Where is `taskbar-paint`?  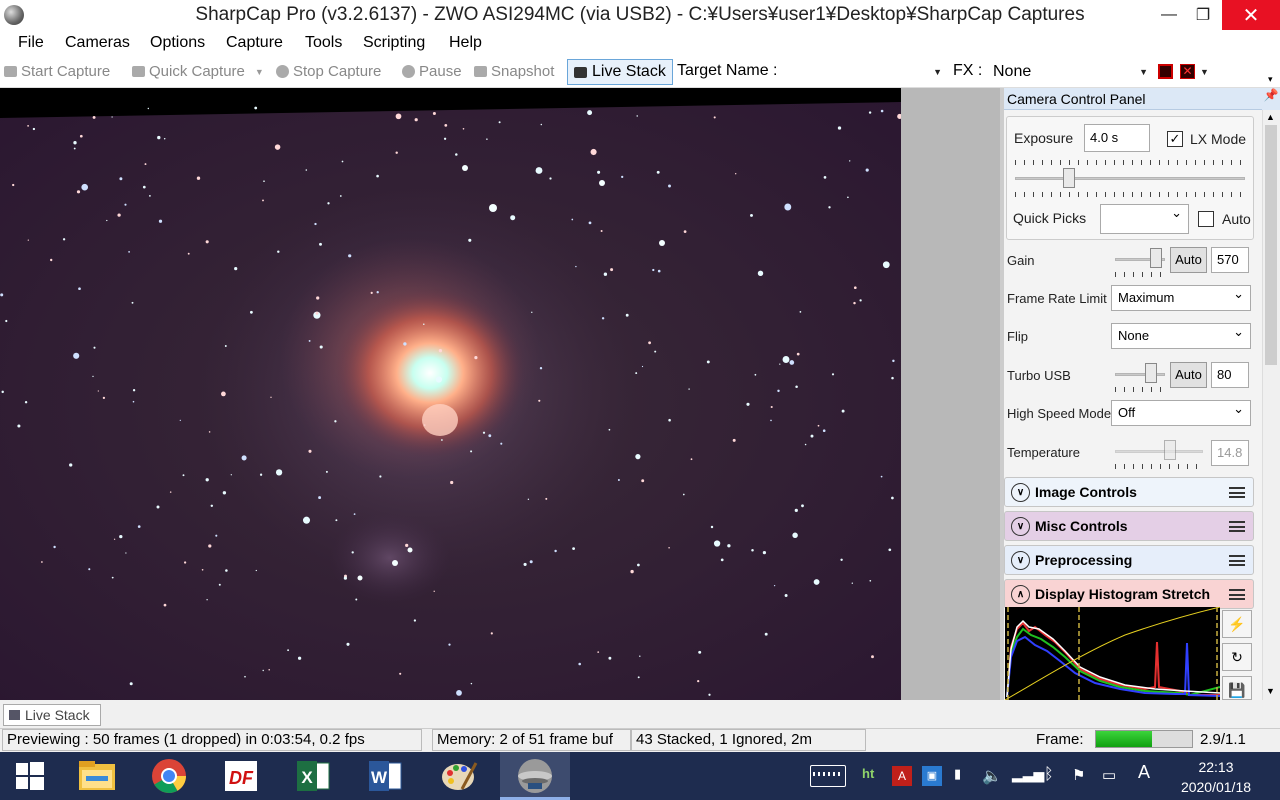
taskbar-paint is located at coordinates (459, 776).